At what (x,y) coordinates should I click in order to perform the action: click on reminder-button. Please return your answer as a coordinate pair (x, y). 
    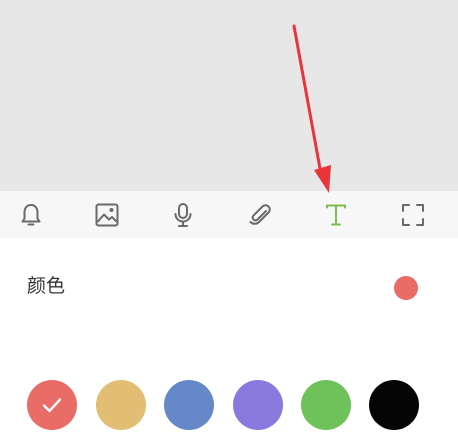
    Looking at the image, I should click on (31, 214).